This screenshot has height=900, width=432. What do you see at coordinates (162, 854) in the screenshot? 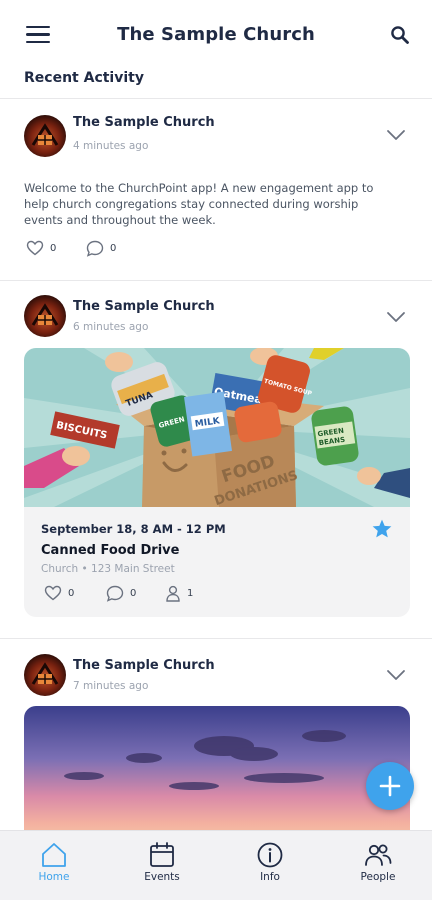
I see `calendar-icon` at bounding box center [162, 854].